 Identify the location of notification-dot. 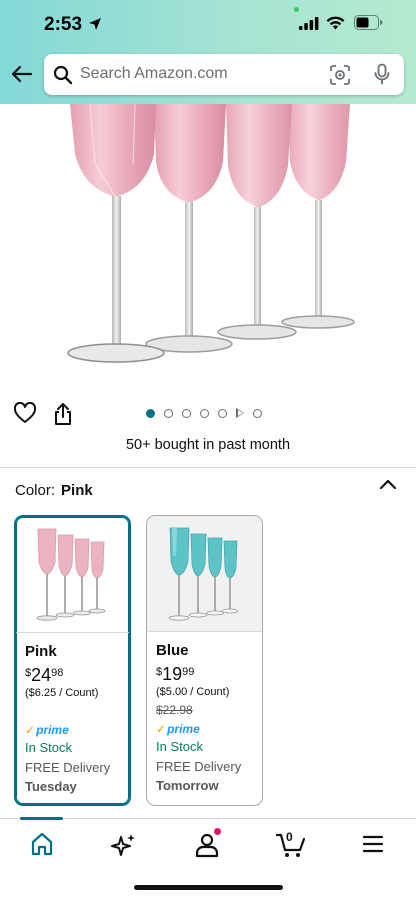
(217, 831).